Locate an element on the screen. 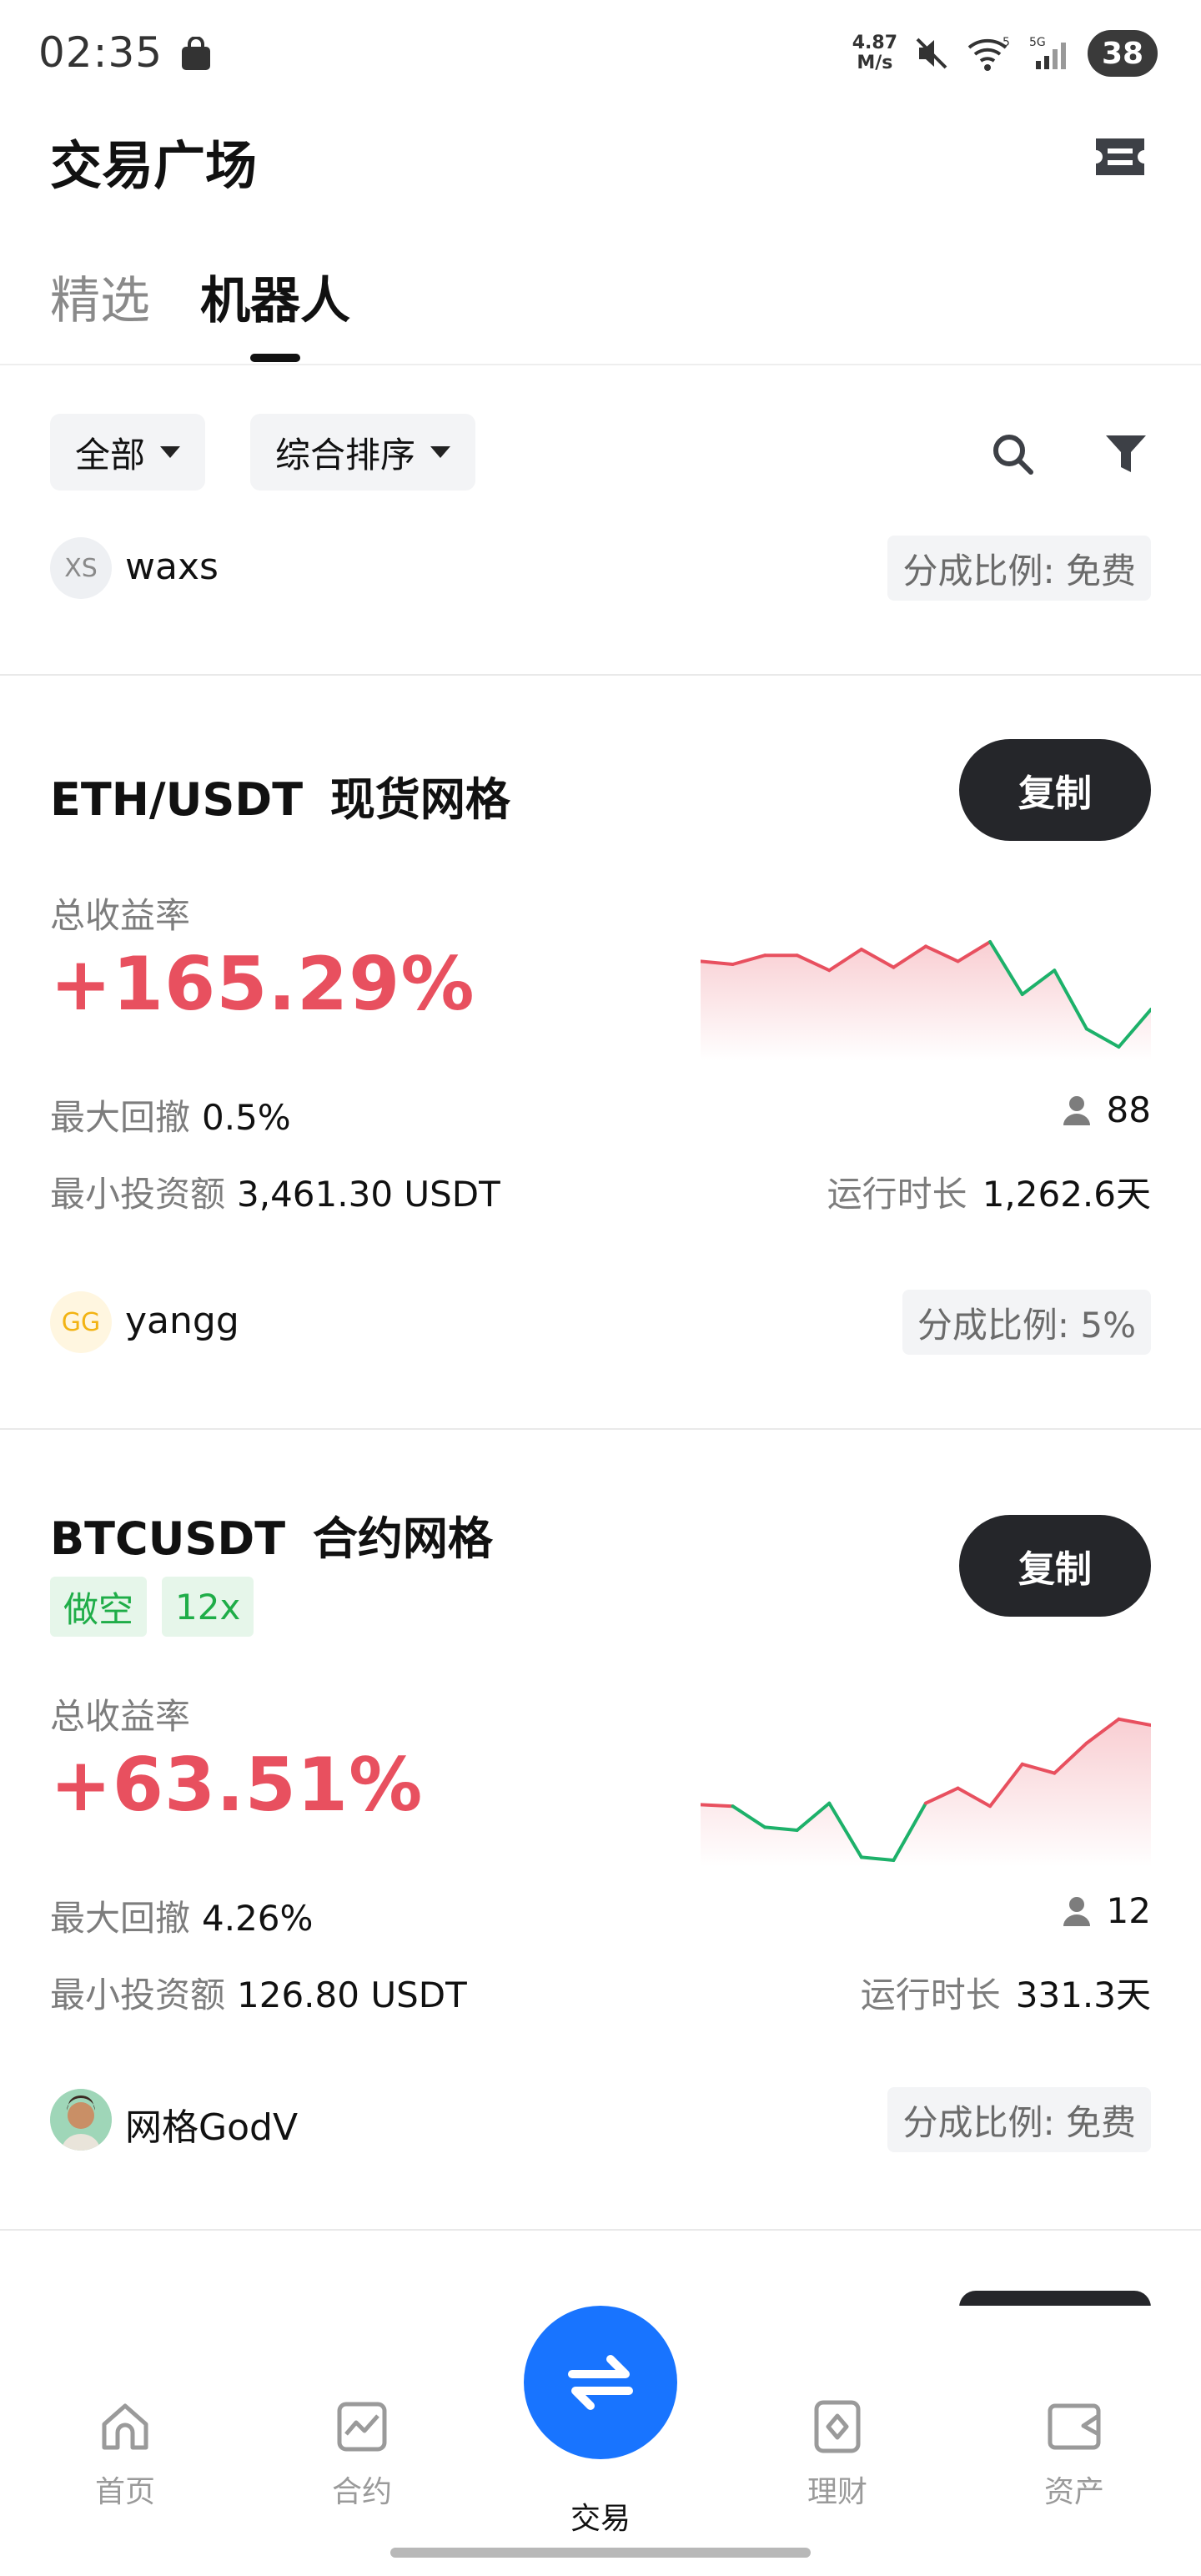  nav-futures: 合约 is located at coordinates (362, 2454).